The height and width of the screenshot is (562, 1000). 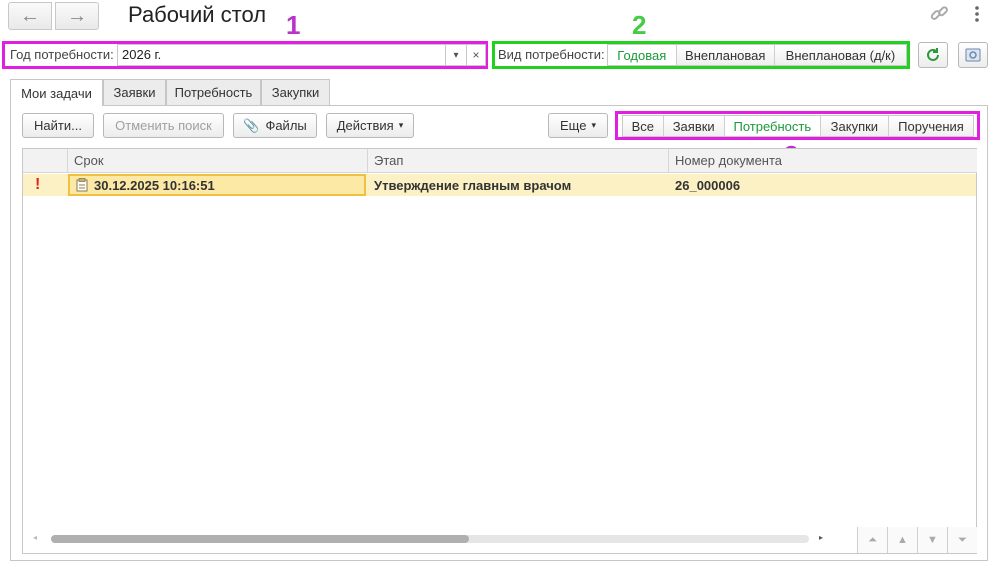 I want to click on arrow-left-icon: ←, so click(x=30, y=15).